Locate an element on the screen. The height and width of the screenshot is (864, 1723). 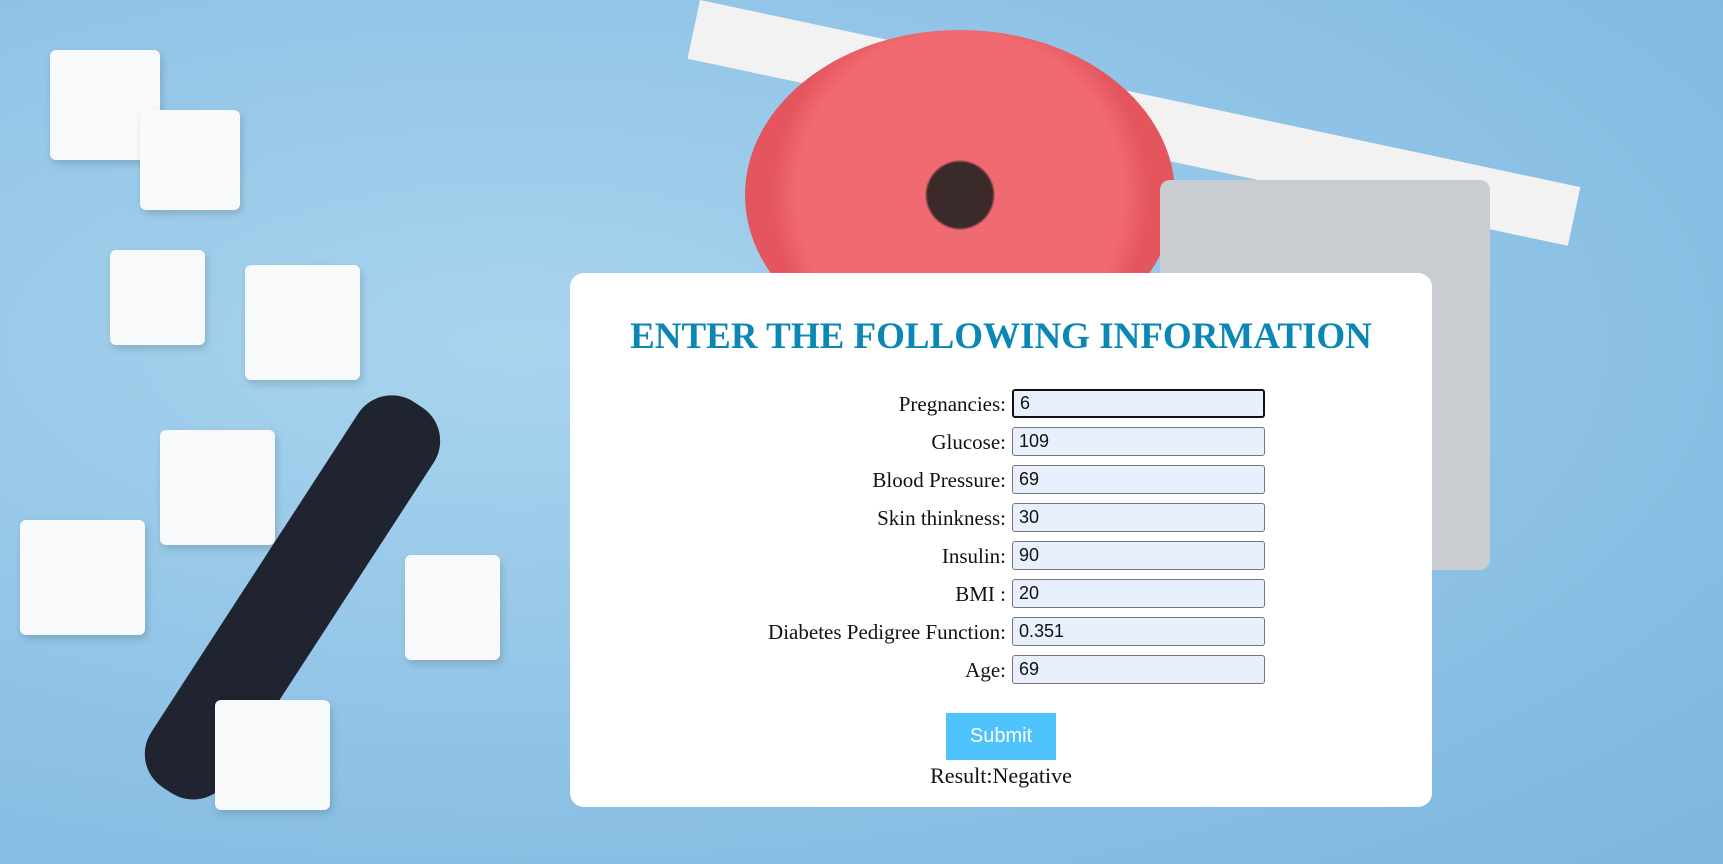
field-label: Pregnancies: is located at coordinates (952, 404).